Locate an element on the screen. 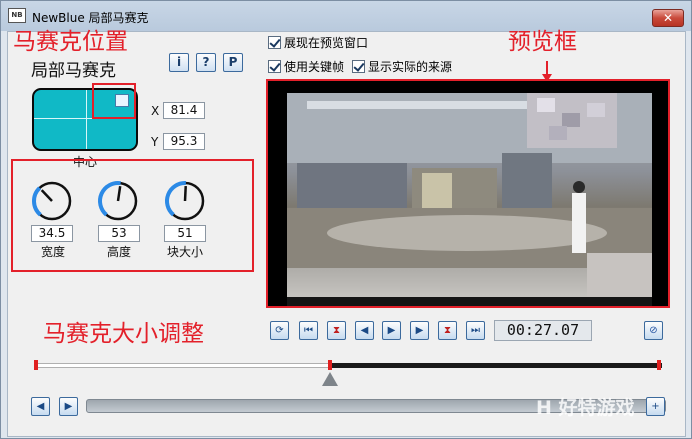  timeline-keyframe-marker is located at coordinates (330, 365).